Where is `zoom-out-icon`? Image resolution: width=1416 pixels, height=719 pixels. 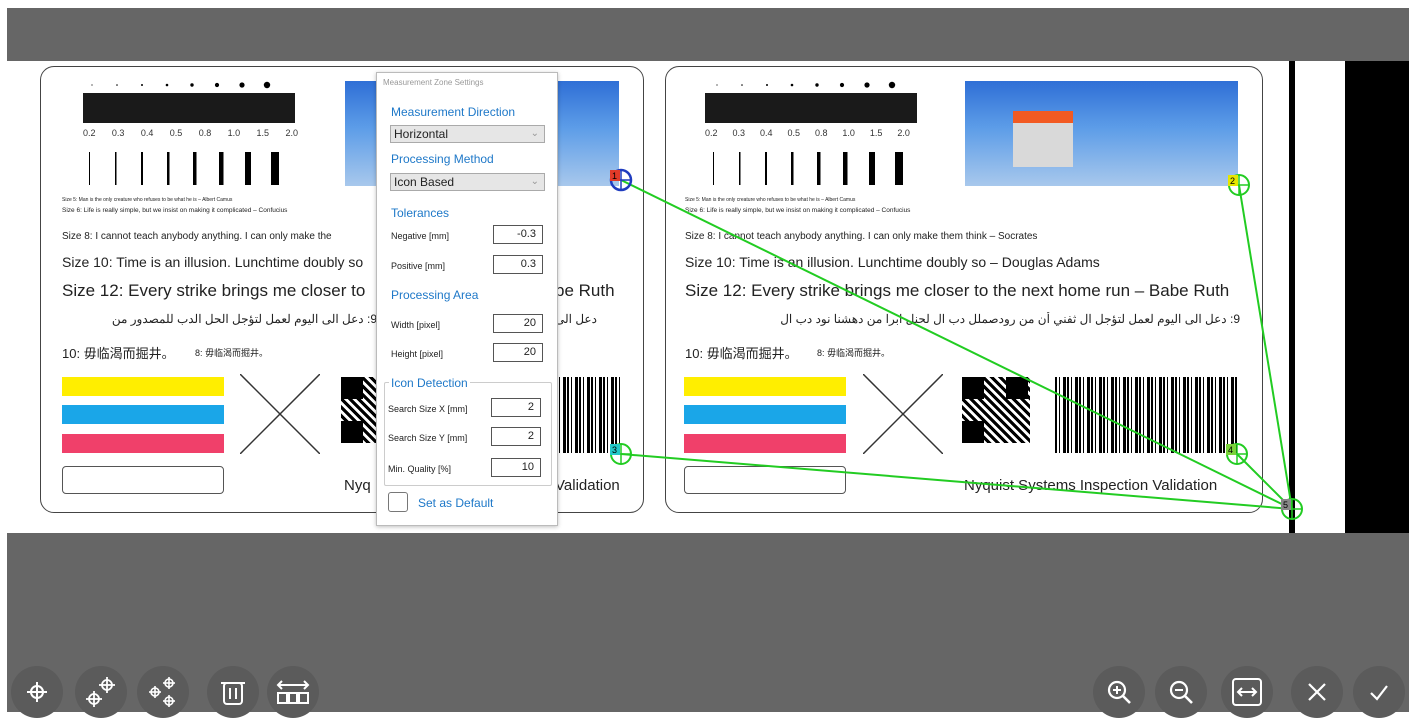 zoom-out-icon is located at coordinates (1181, 692).